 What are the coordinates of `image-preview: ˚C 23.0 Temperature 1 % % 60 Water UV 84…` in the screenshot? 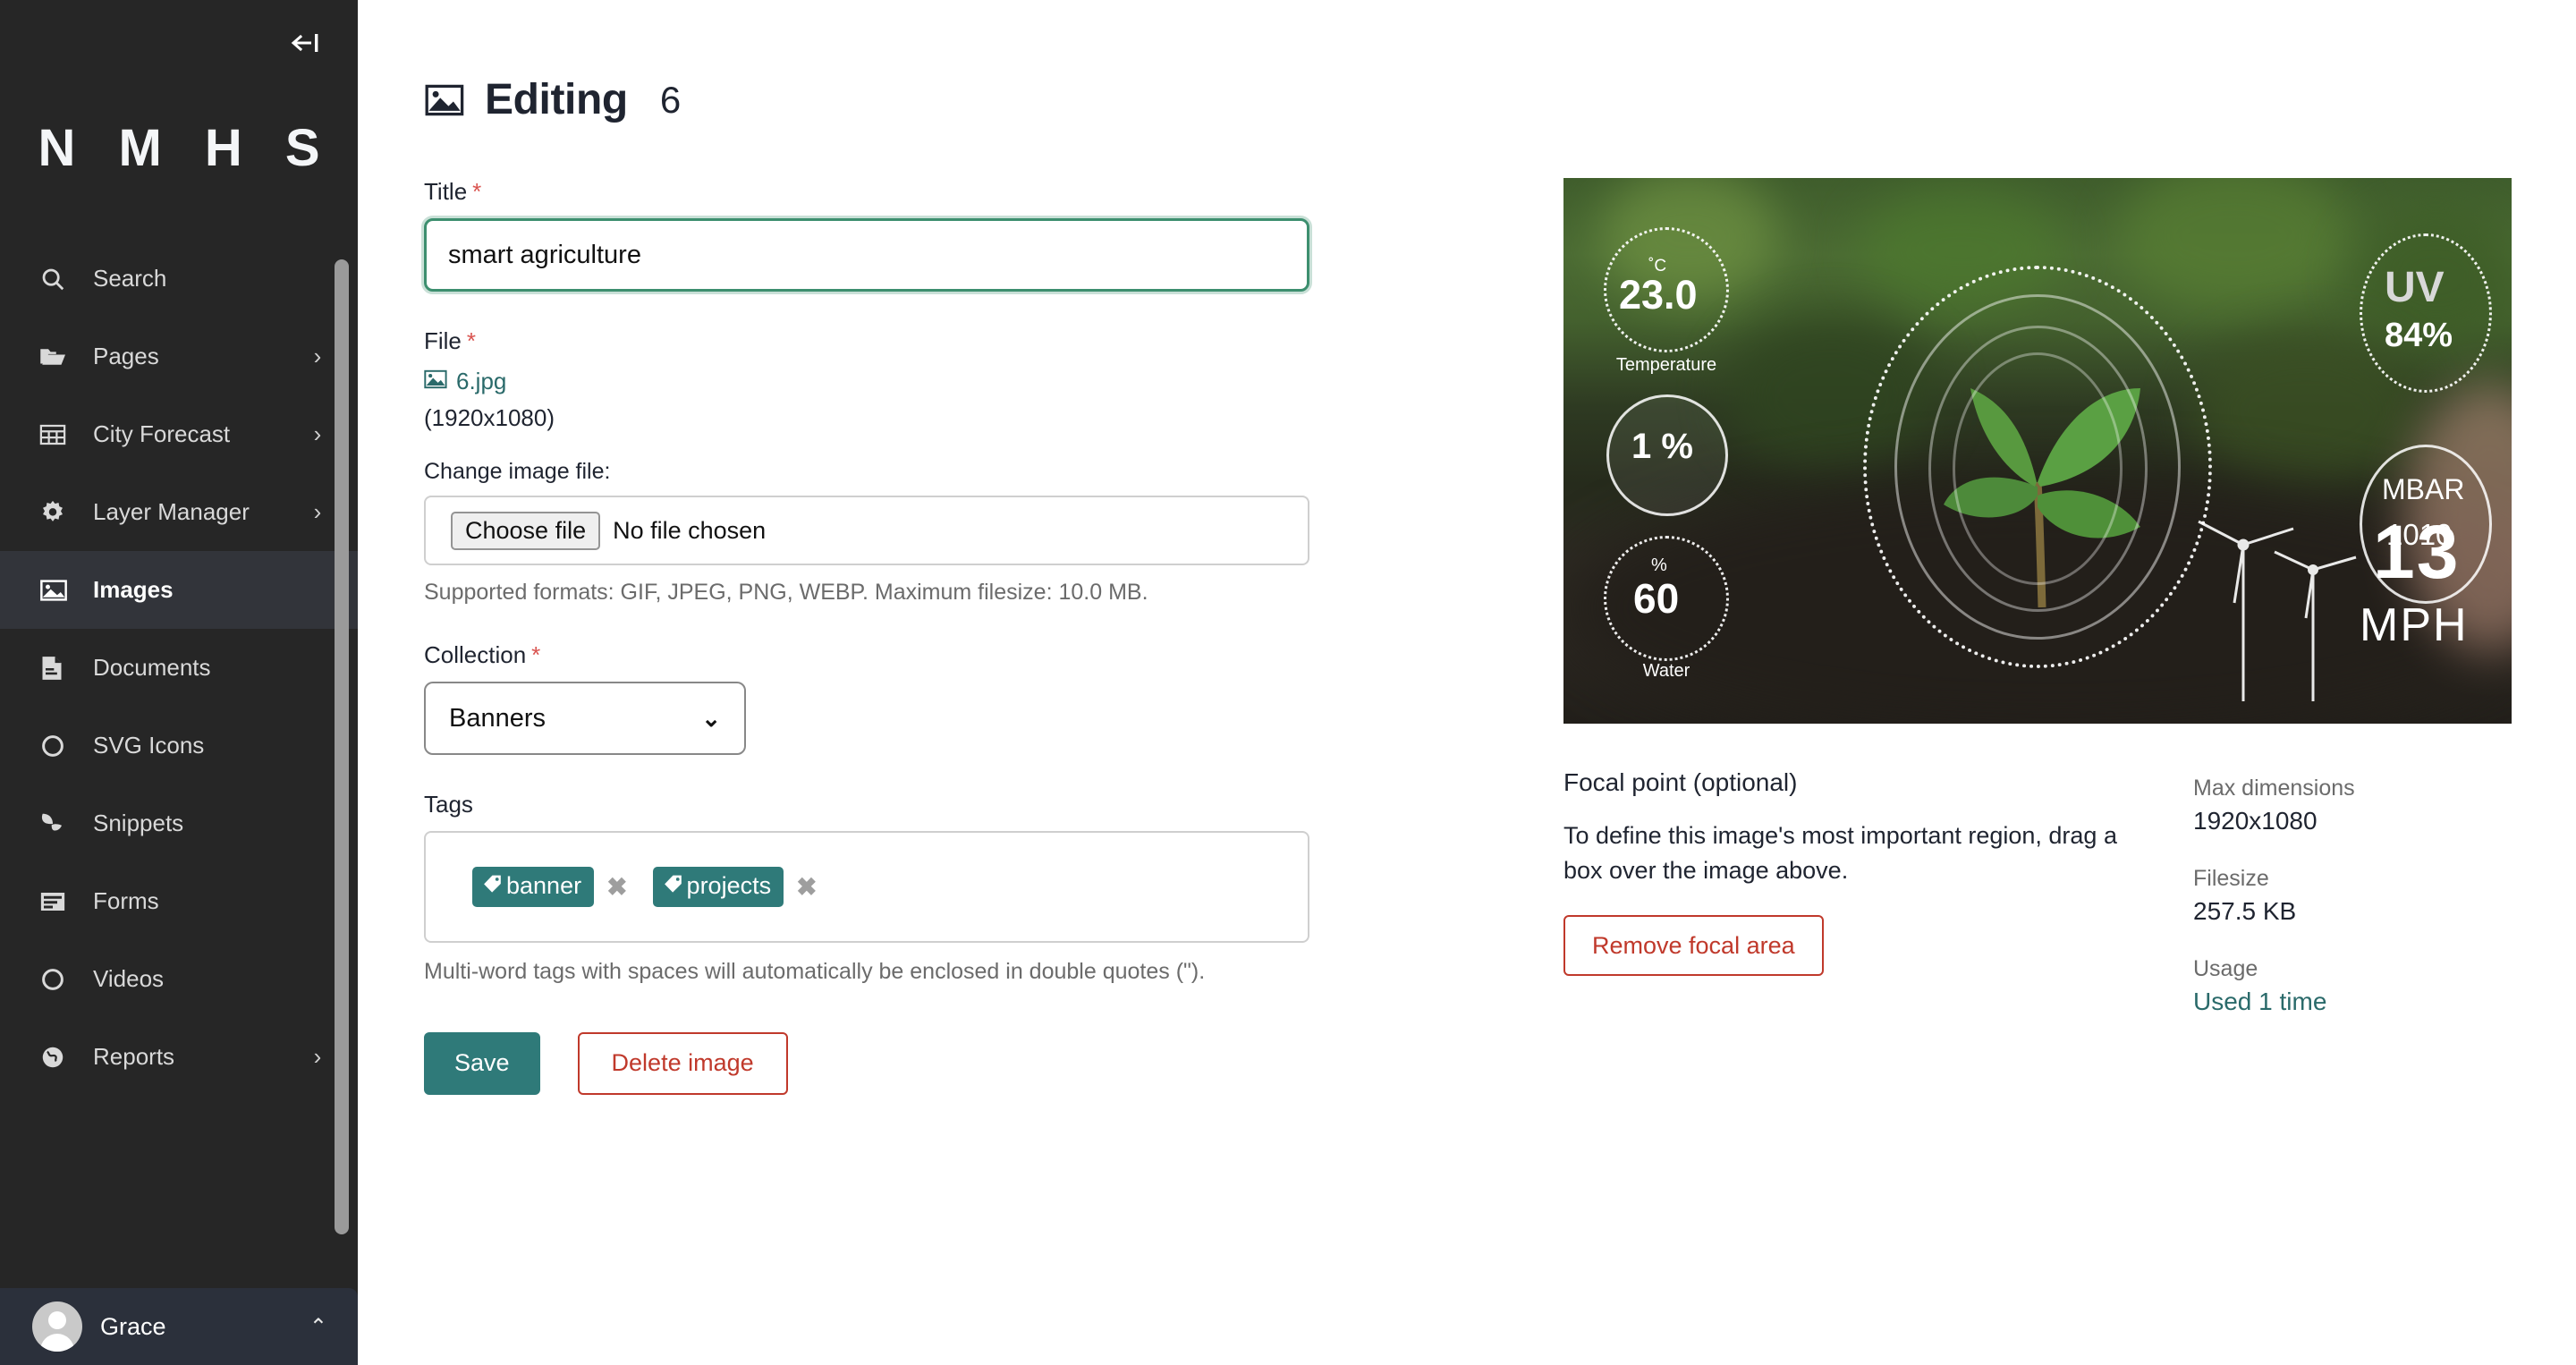 It's located at (2037, 451).